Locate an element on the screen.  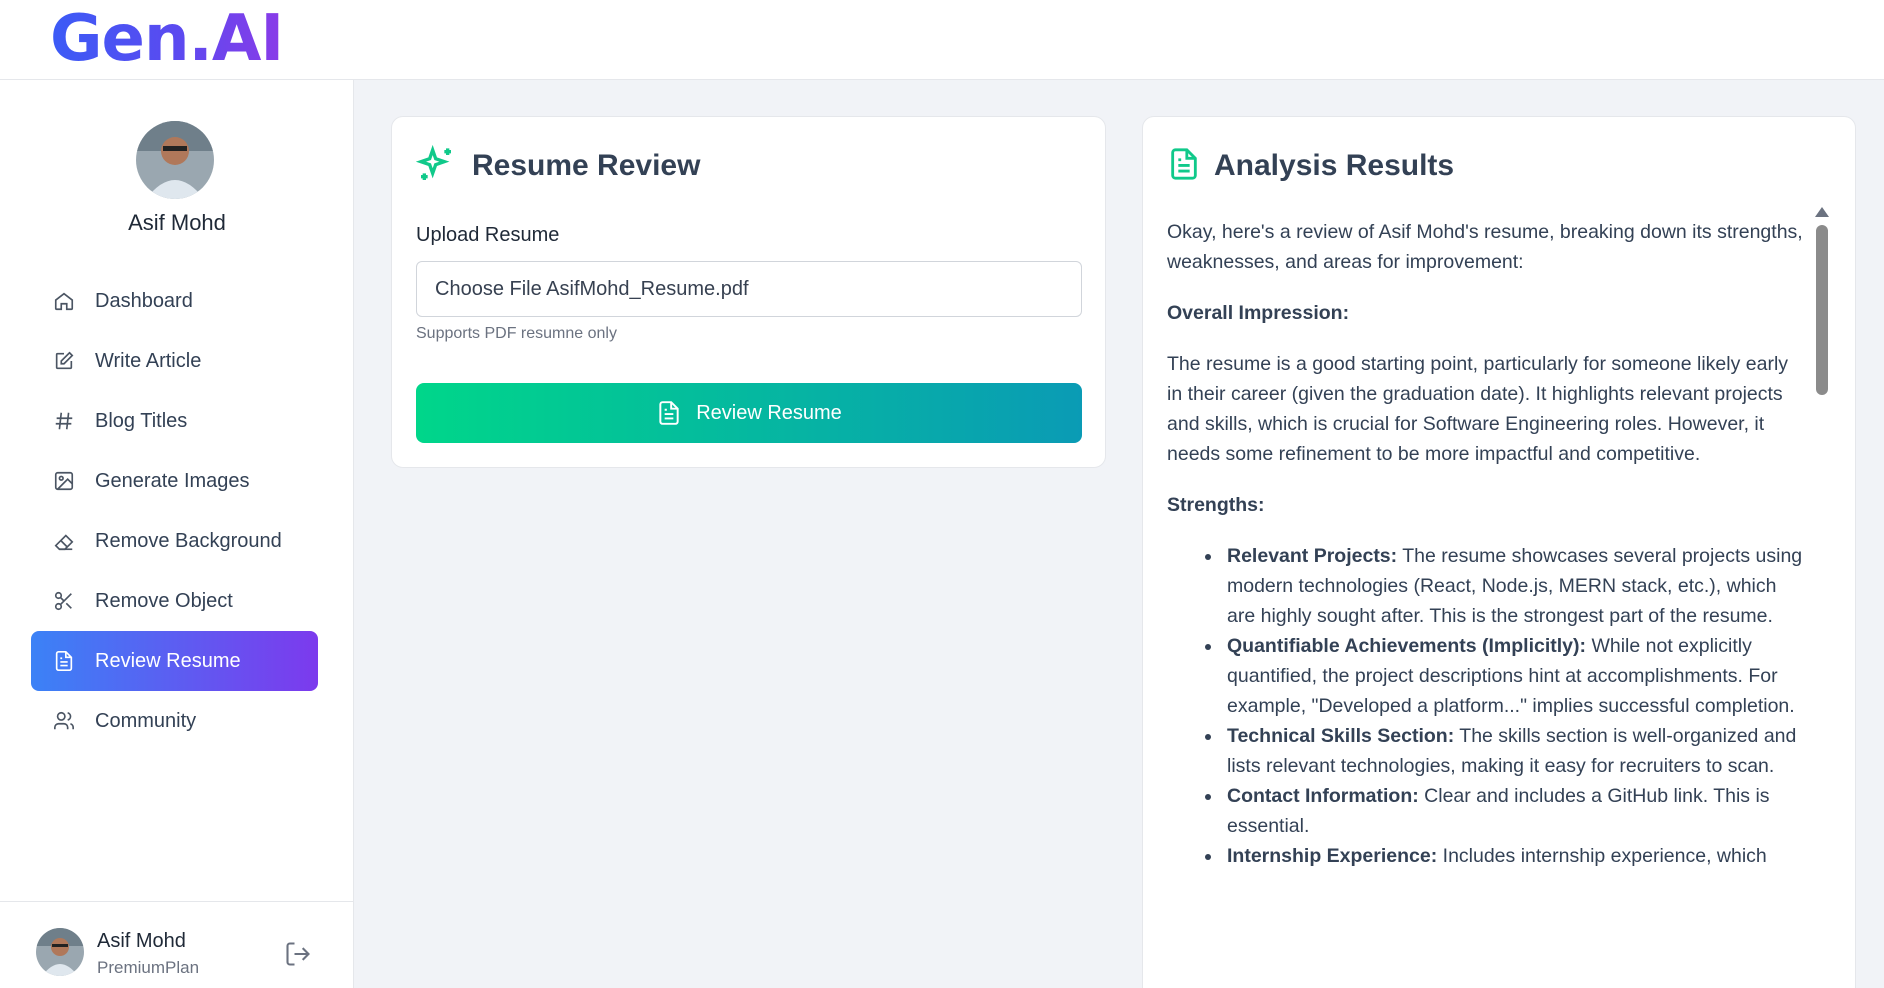
sidebar-item-label: Review Resume is located at coordinates (168, 660).